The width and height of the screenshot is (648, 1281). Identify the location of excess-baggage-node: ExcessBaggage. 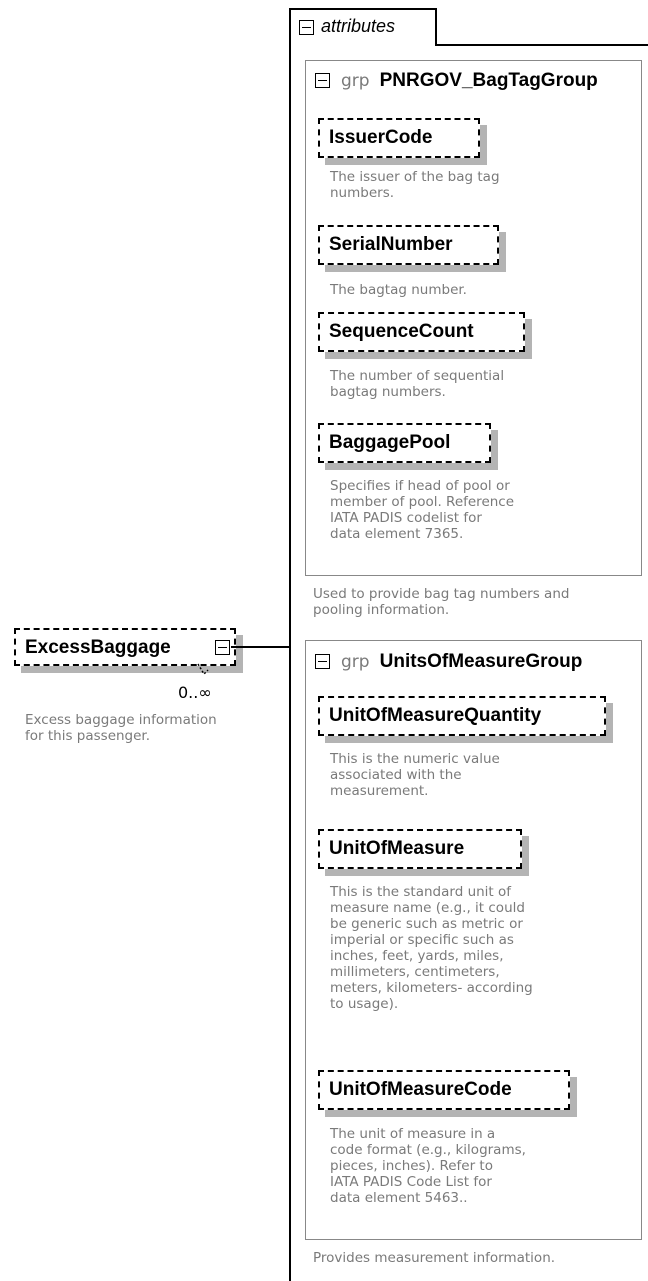
(125, 647).